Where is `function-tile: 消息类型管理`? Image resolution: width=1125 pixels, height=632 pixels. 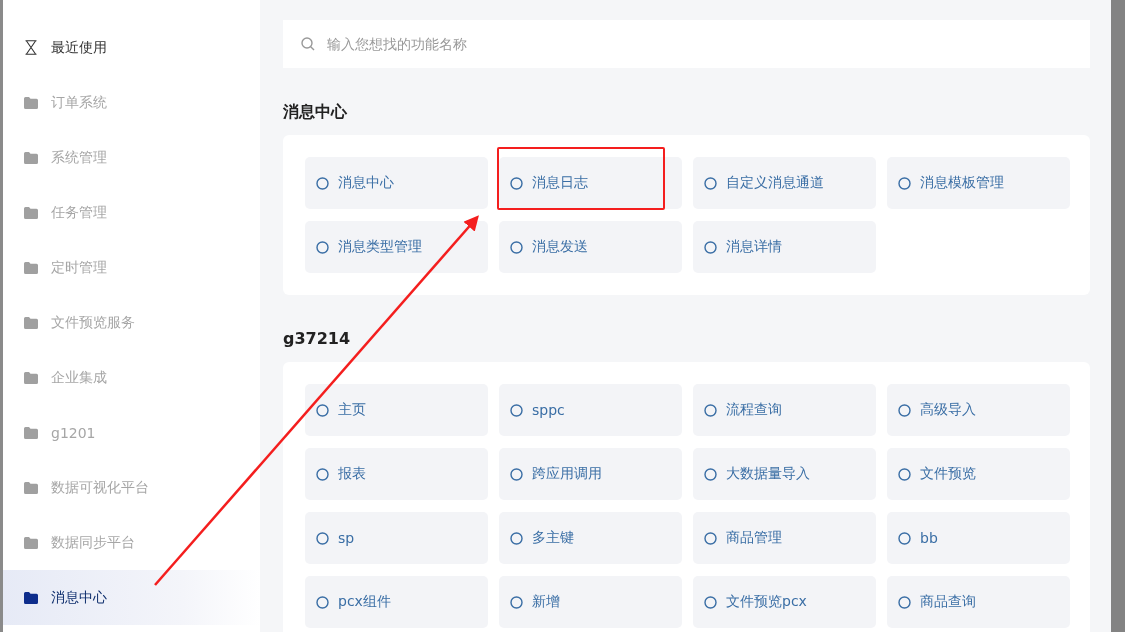 function-tile: 消息类型管理 is located at coordinates (396, 247).